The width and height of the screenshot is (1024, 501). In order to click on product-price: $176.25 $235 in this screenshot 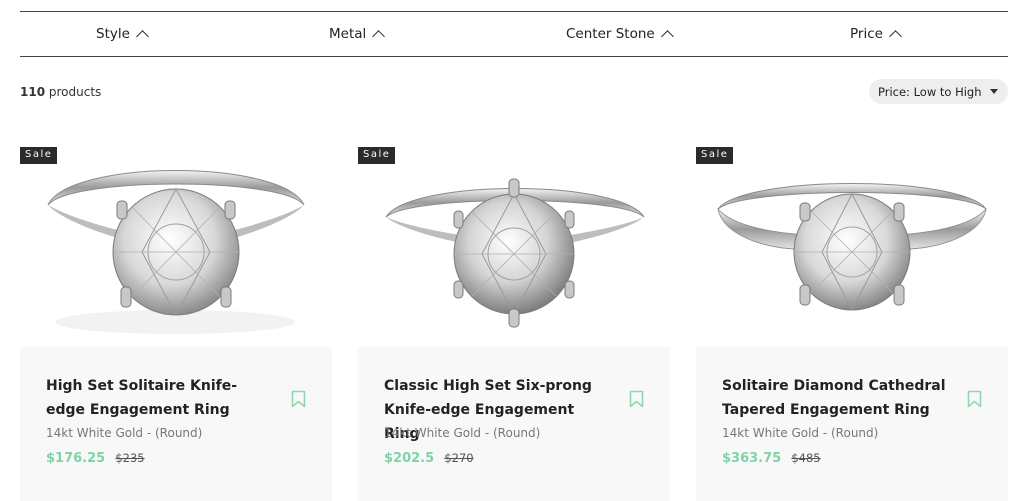, I will do `click(95, 458)`.